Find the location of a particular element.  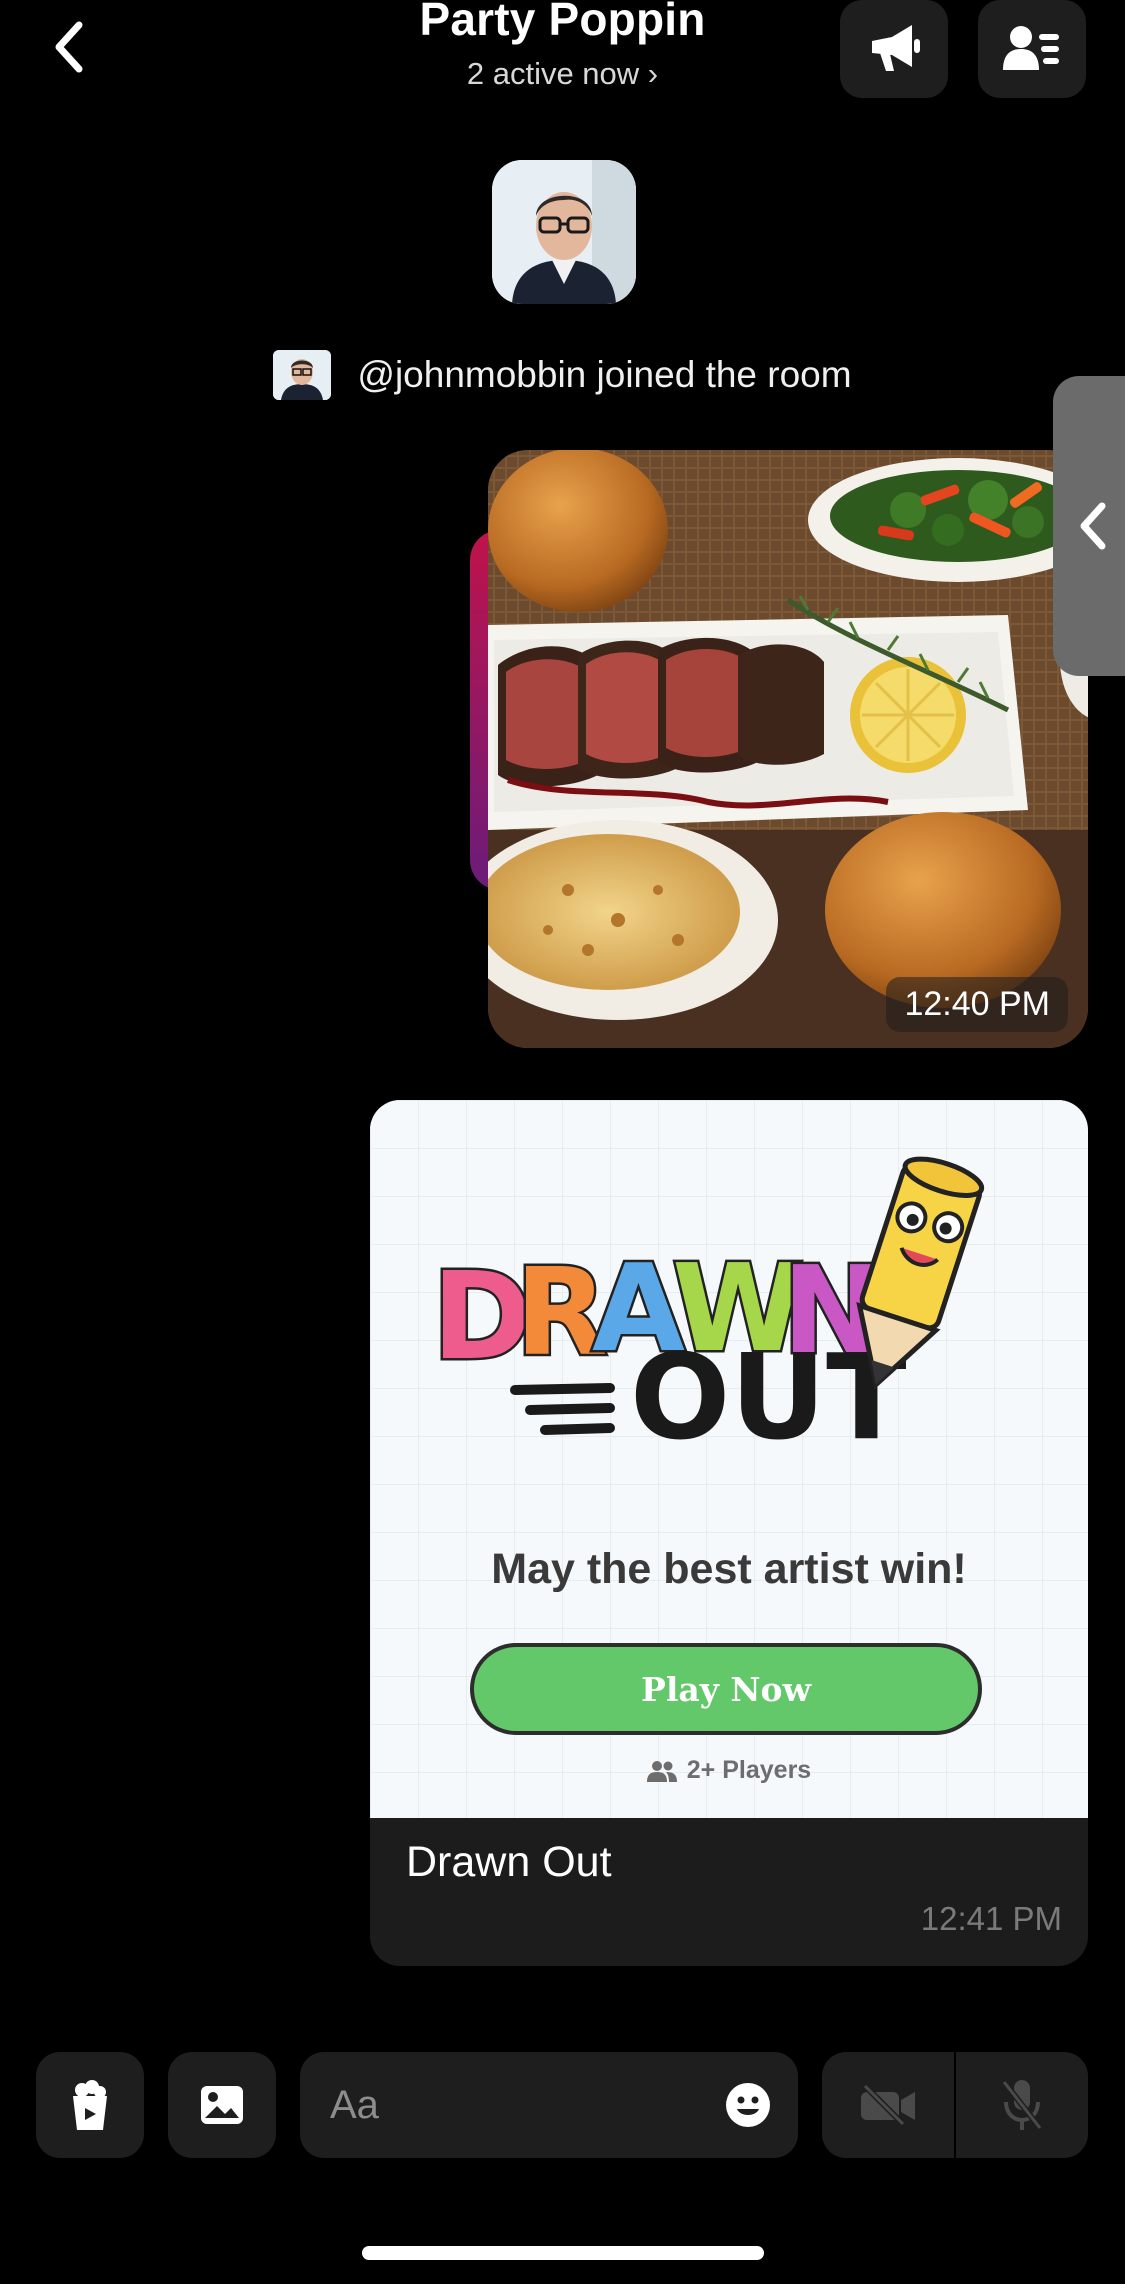

image-icon is located at coordinates (222, 2105).